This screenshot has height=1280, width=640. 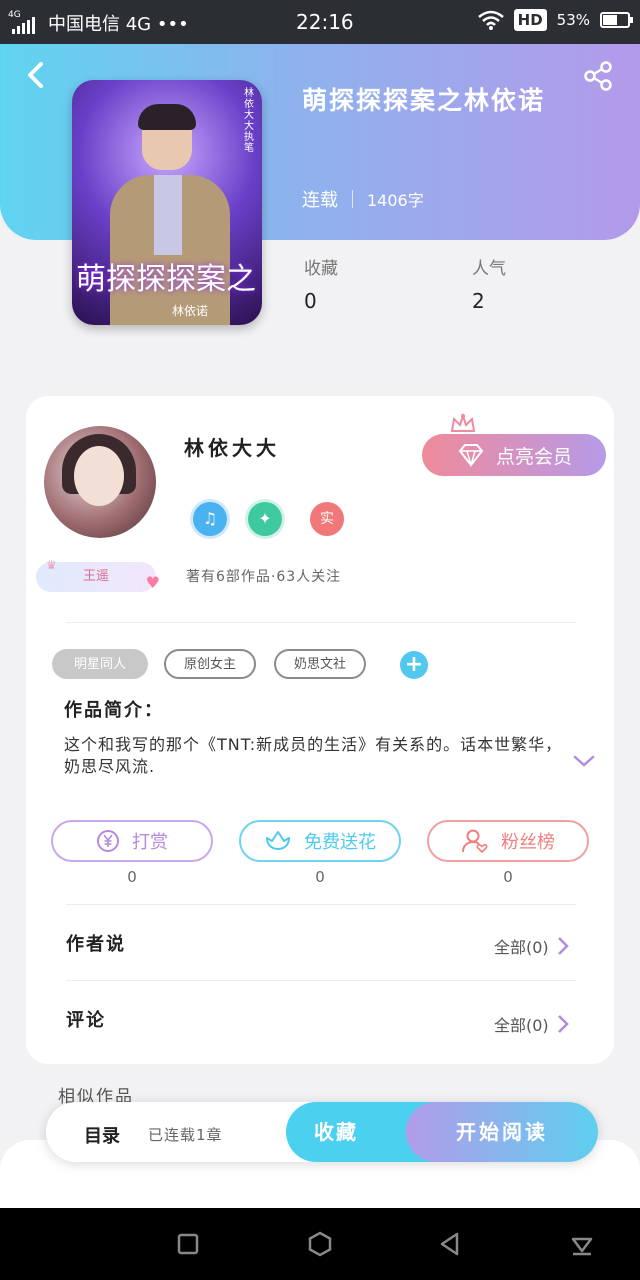 What do you see at coordinates (100, 664) in the screenshot?
I see `tag-chip: 明星同人` at bounding box center [100, 664].